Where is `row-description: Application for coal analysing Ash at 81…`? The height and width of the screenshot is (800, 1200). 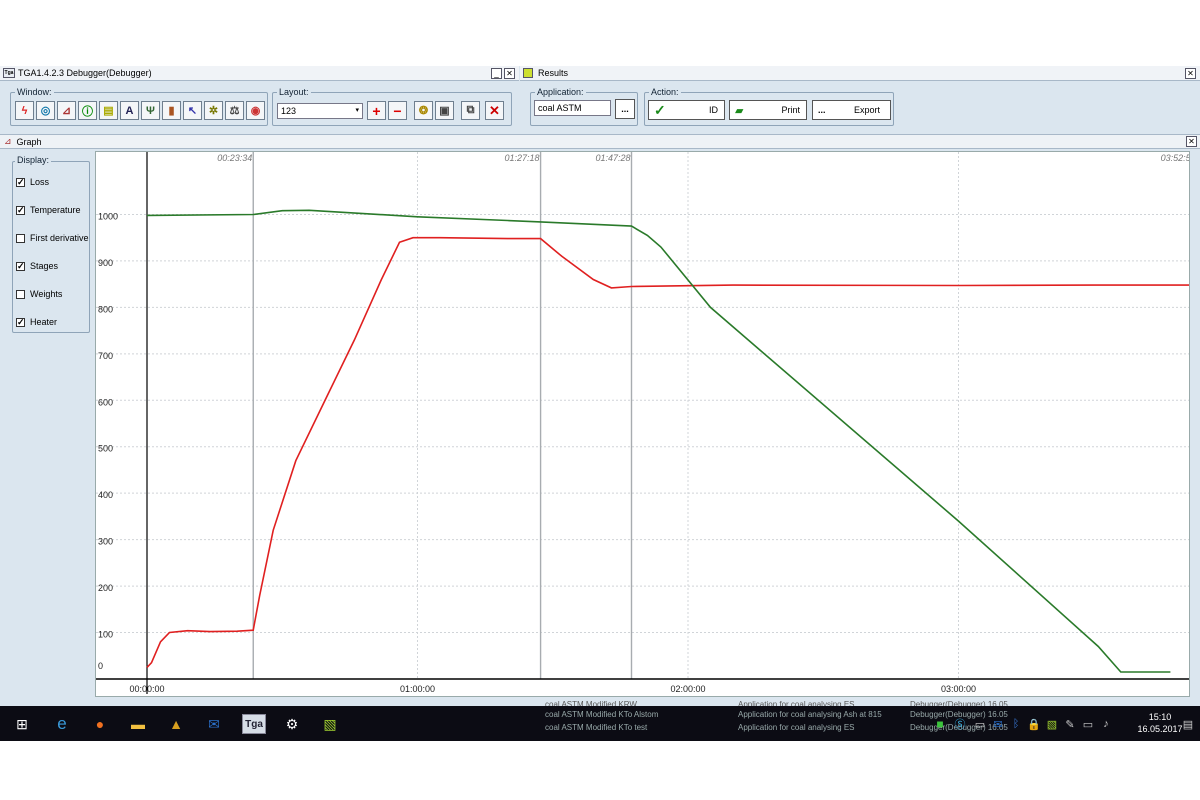
row-description: Application for coal analysing Ash at 81… is located at coordinates (810, 714).